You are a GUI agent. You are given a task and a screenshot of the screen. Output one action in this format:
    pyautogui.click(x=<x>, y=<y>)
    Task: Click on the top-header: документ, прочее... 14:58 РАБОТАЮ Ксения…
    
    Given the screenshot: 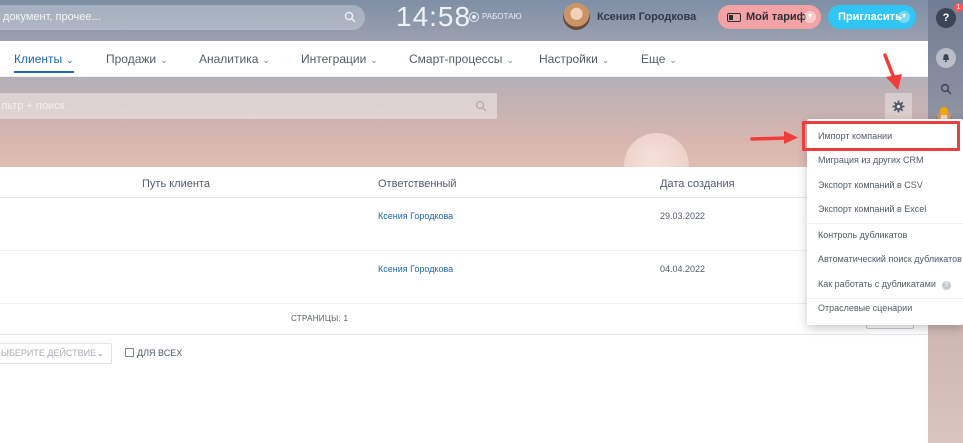 What is the action you would take?
    pyautogui.click(x=464, y=18)
    